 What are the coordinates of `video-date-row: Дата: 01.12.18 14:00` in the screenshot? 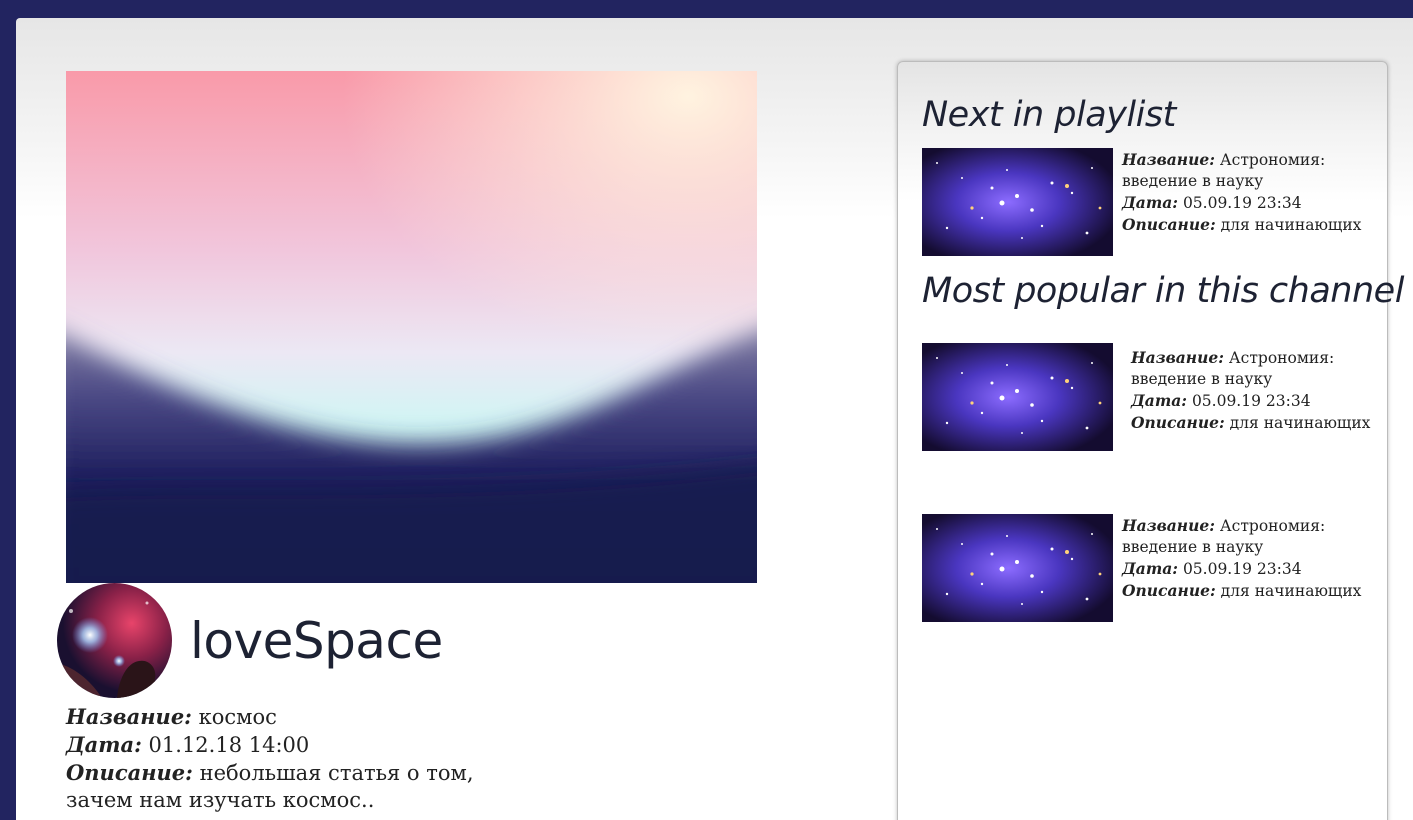 It's located at (286, 745).